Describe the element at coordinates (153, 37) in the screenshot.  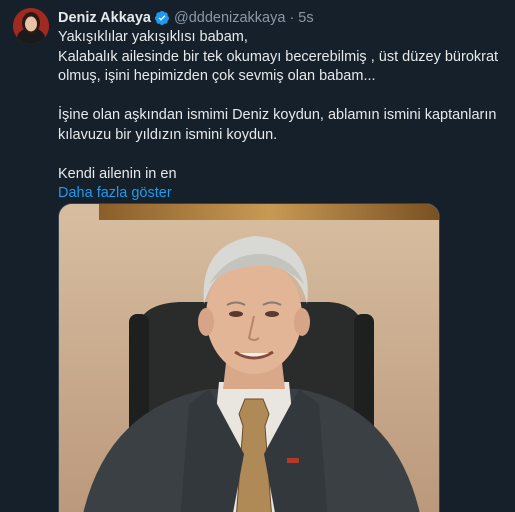
I see `tweet-text-line: Yakışıklılar yakışıklısı babam,` at that location.